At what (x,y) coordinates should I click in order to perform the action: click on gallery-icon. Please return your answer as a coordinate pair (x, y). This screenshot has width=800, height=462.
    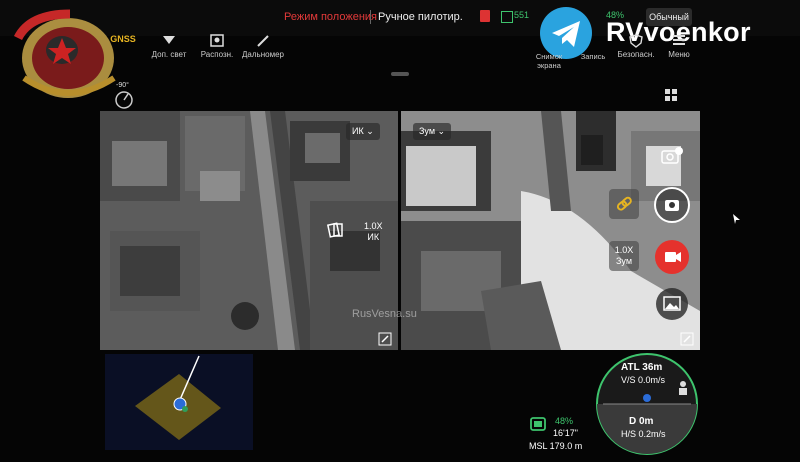
    Looking at the image, I should click on (672, 303).